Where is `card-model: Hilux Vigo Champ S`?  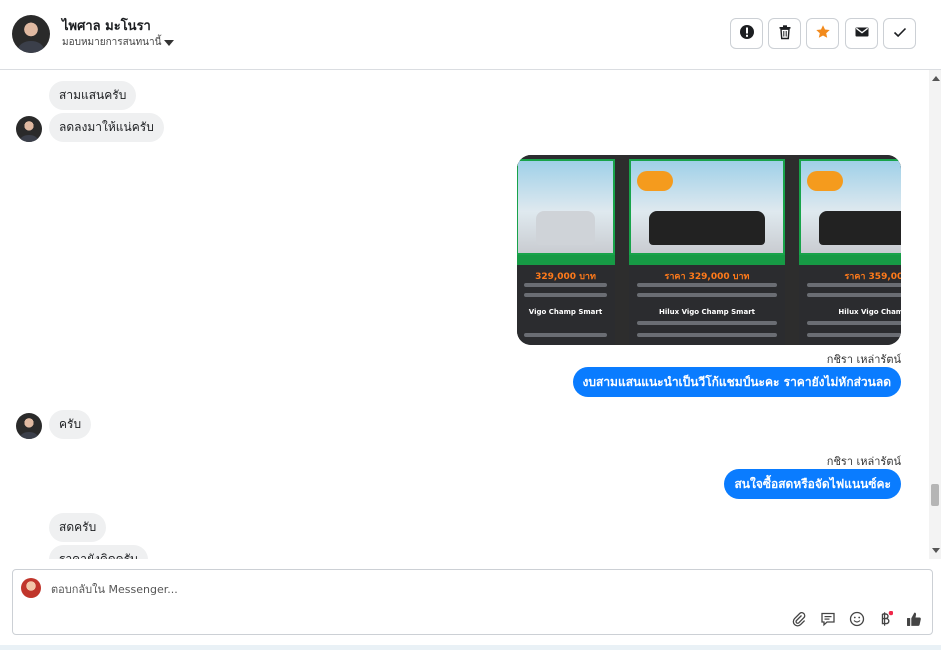
card-model: Hilux Vigo Champ S is located at coordinates (869, 312).